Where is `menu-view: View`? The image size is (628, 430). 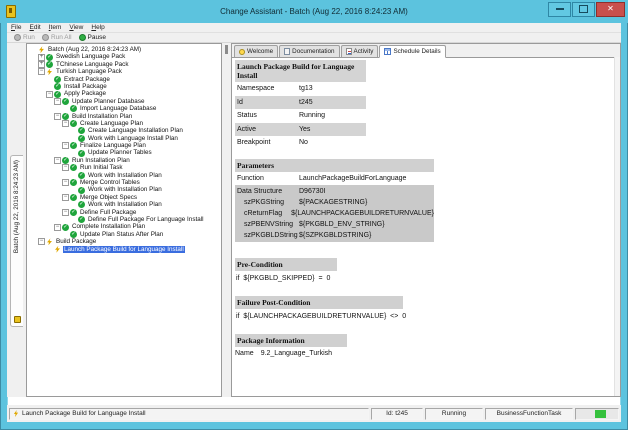 menu-view: View is located at coordinates (76, 27).